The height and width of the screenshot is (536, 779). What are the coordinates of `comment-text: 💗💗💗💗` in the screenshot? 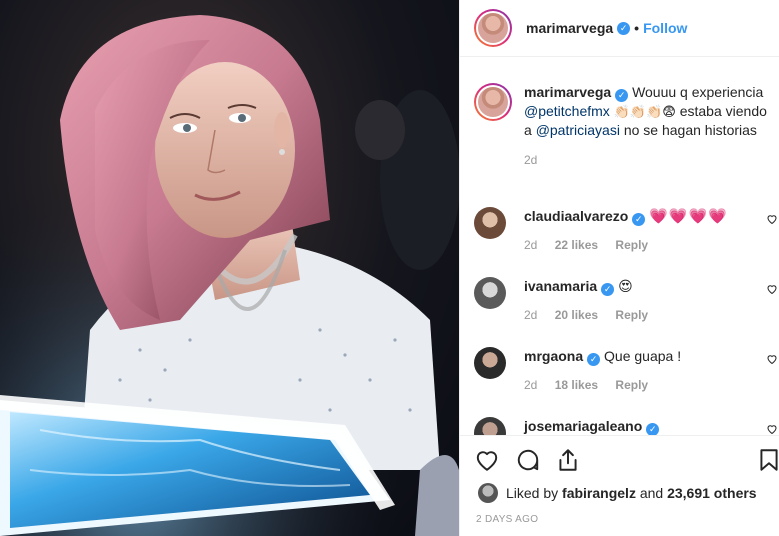 It's located at (688, 216).